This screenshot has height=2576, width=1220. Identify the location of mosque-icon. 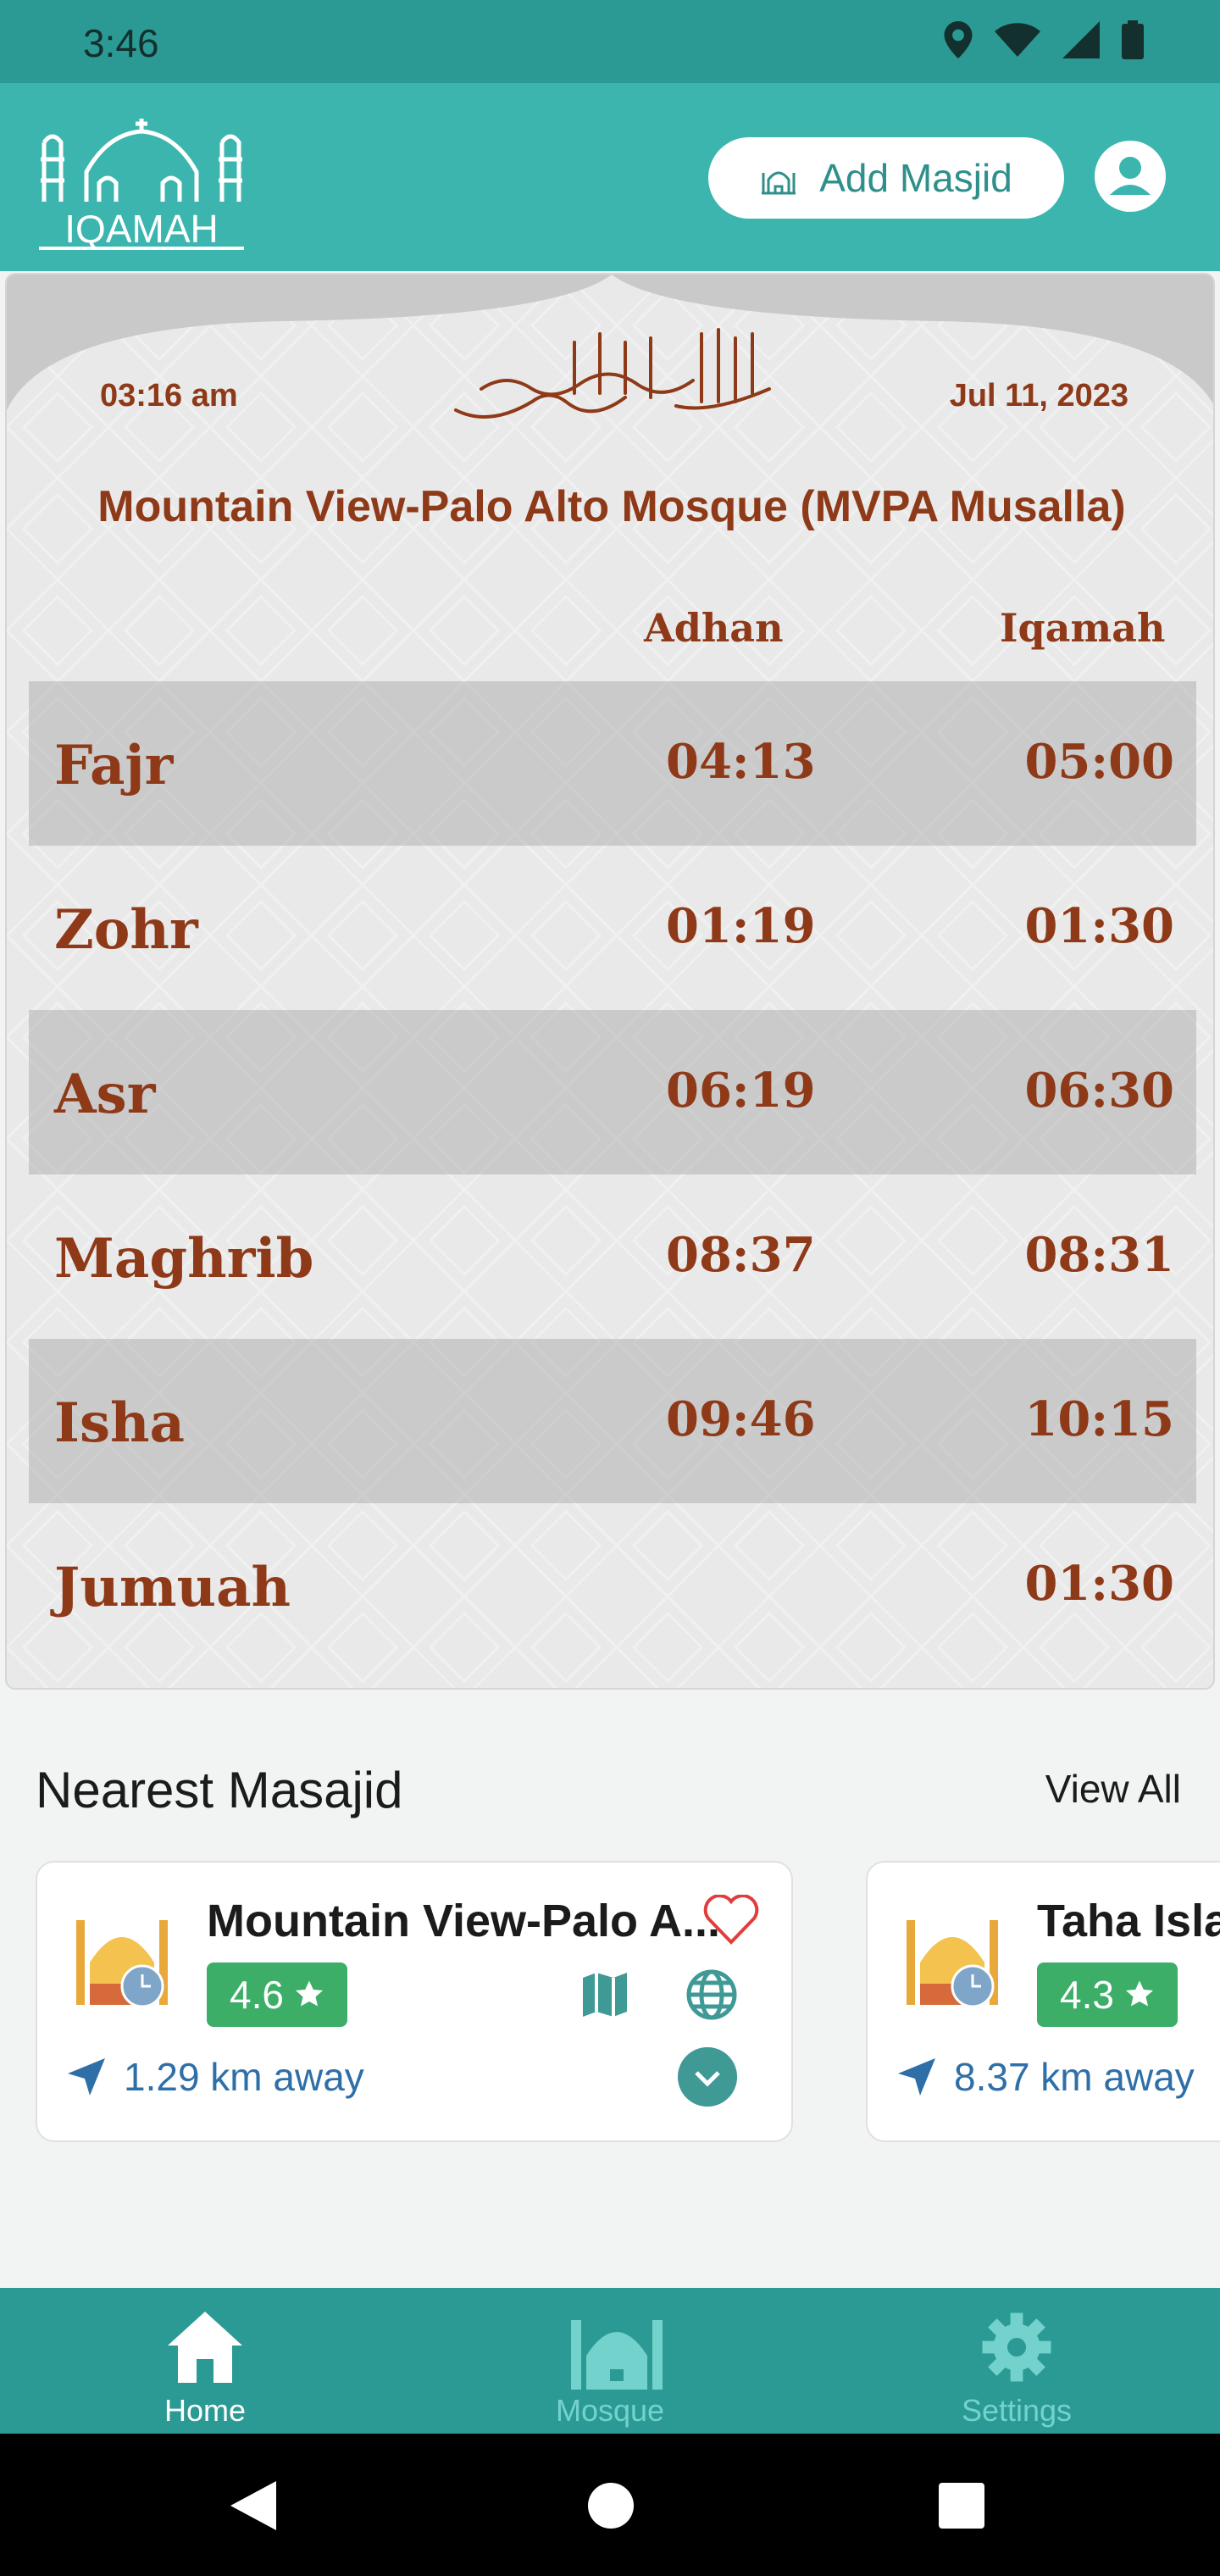
(617, 2355).